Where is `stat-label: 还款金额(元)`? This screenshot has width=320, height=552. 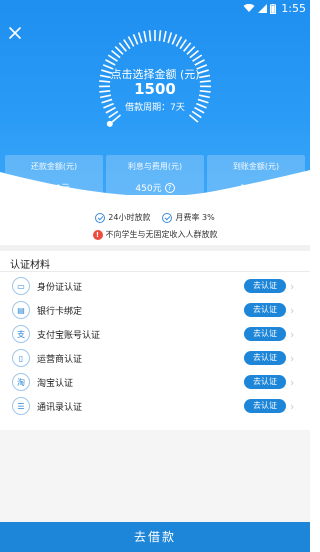
stat-label: 还款金额(元) is located at coordinates (54, 166).